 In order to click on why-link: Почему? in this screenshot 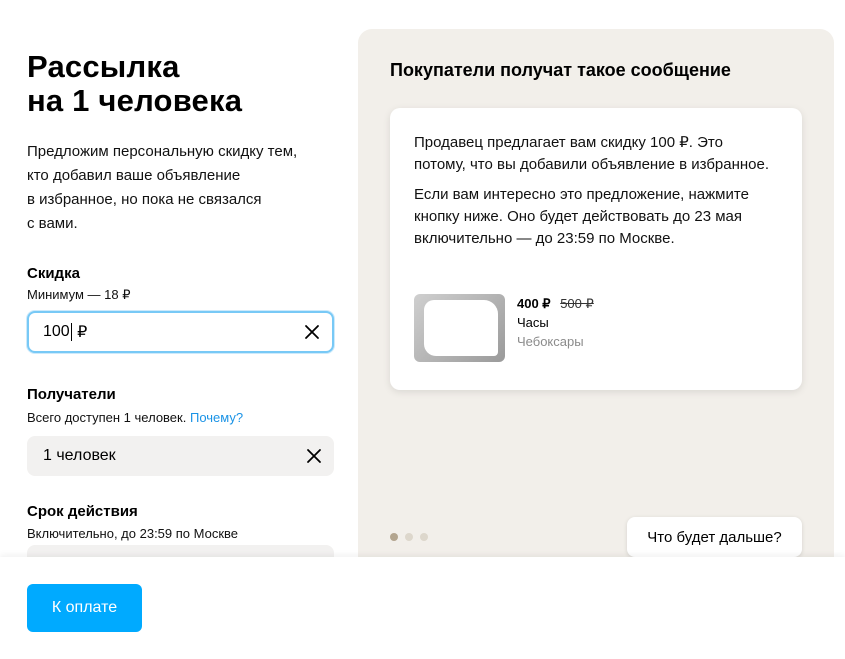, I will do `click(216, 417)`.